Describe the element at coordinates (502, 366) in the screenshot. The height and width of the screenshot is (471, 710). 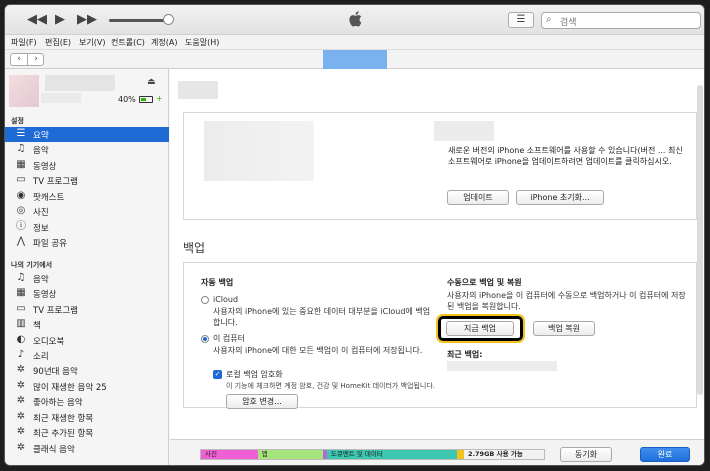
I see `latest-backup-value-redacted` at that location.